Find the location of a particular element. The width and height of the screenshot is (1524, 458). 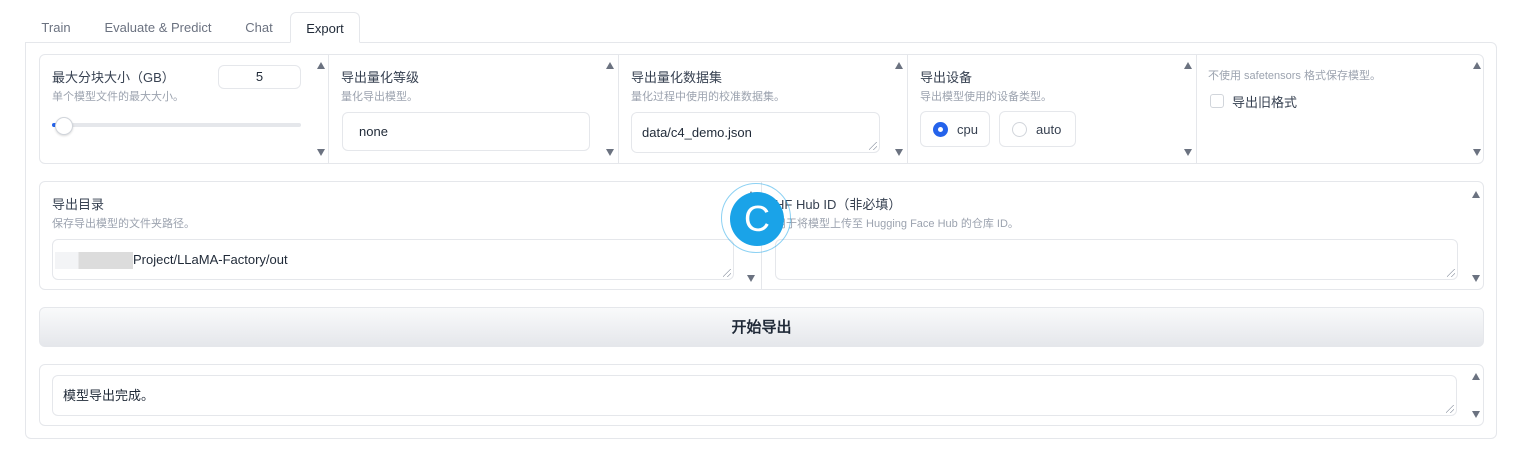

device-option-label: cpu is located at coordinates (967, 129).